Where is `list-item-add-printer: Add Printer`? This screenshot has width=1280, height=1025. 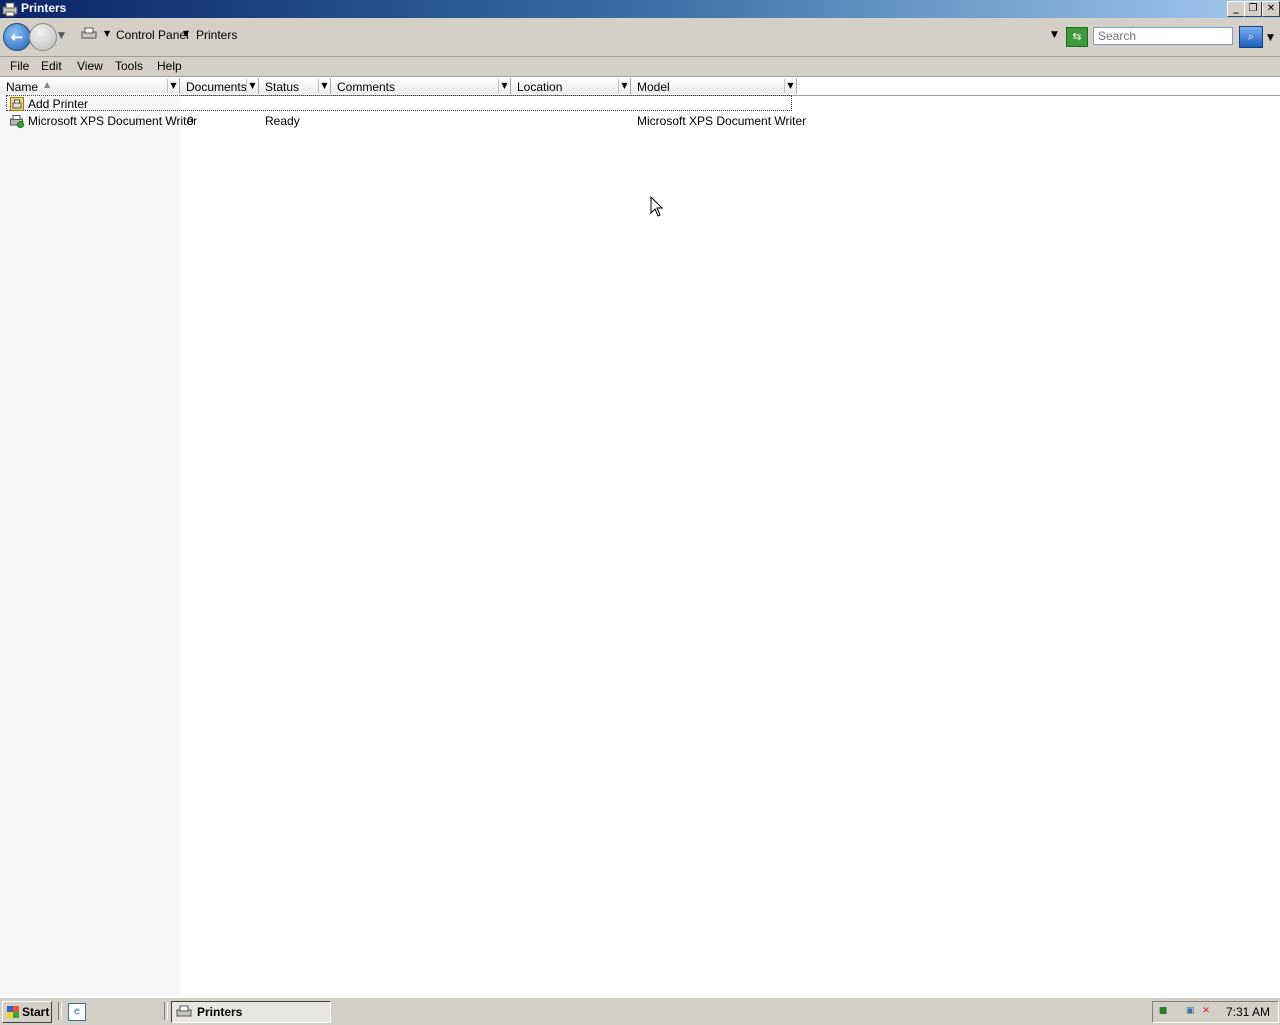
list-item-add-printer: Add Printer is located at coordinates (399, 104).